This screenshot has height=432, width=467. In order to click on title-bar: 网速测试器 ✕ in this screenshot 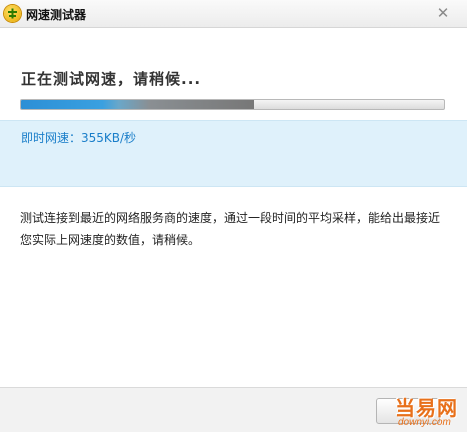, I will do `click(233, 14)`.